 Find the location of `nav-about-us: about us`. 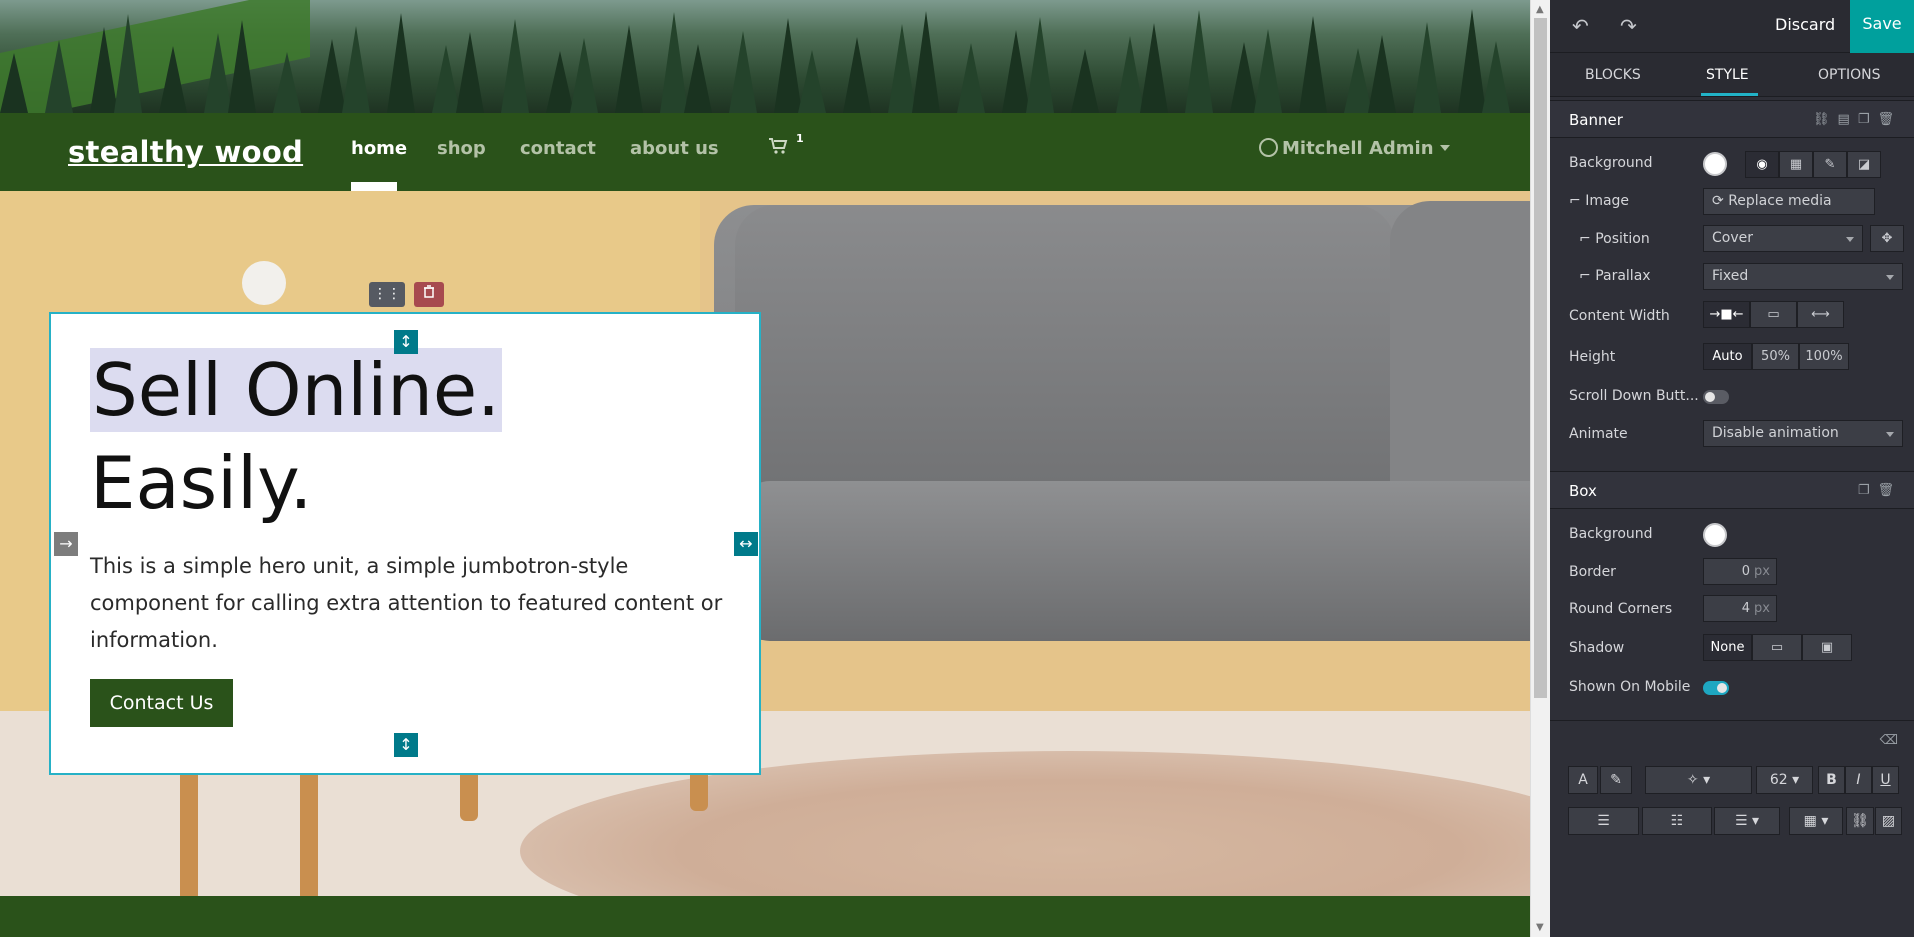

nav-about-us: about us is located at coordinates (674, 148).